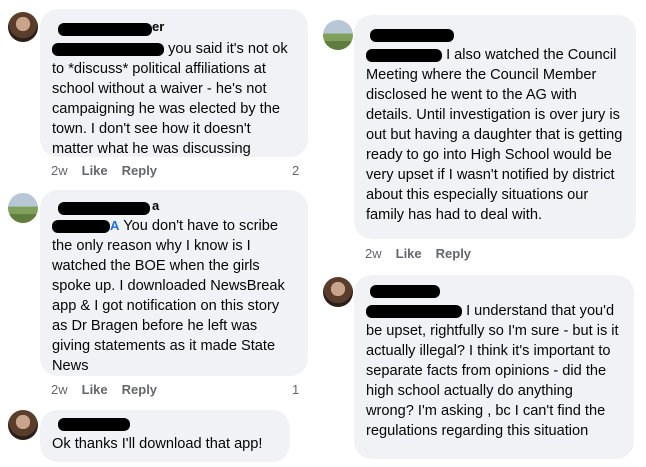 The image size is (646, 467). I want to click on name-suffix: a, so click(156, 205).